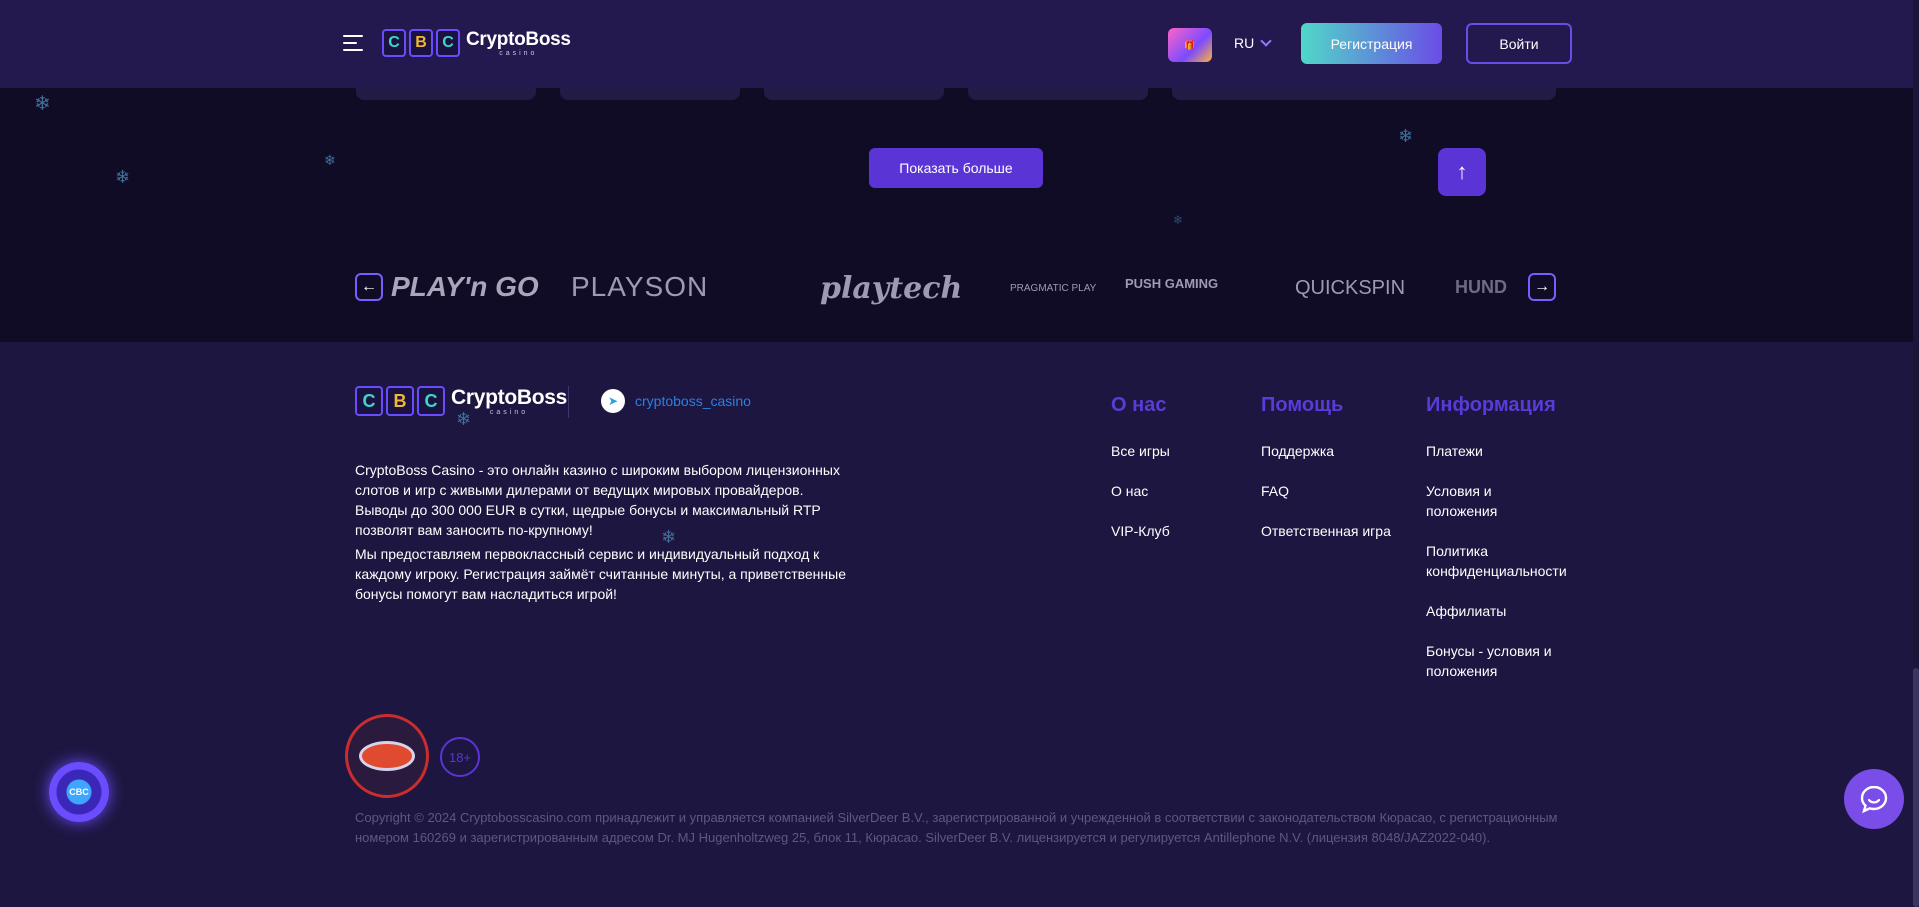 This screenshot has height=907, width=1919. What do you see at coordinates (1491, 611) in the screenshot?
I see `footer-link-affiliates: Аффилиаты` at bounding box center [1491, 611].